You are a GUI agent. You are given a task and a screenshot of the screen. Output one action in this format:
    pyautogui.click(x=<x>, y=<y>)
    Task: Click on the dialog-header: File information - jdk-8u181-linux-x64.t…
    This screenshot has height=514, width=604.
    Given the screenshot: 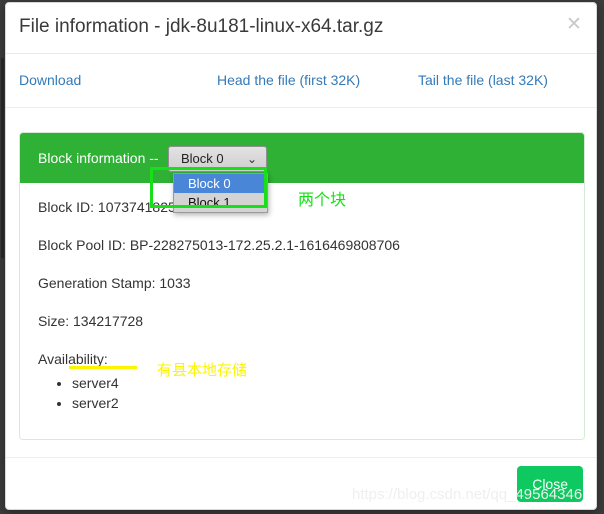 What is the action you would take?
    pyautogui.click(x=301, y=28)
    